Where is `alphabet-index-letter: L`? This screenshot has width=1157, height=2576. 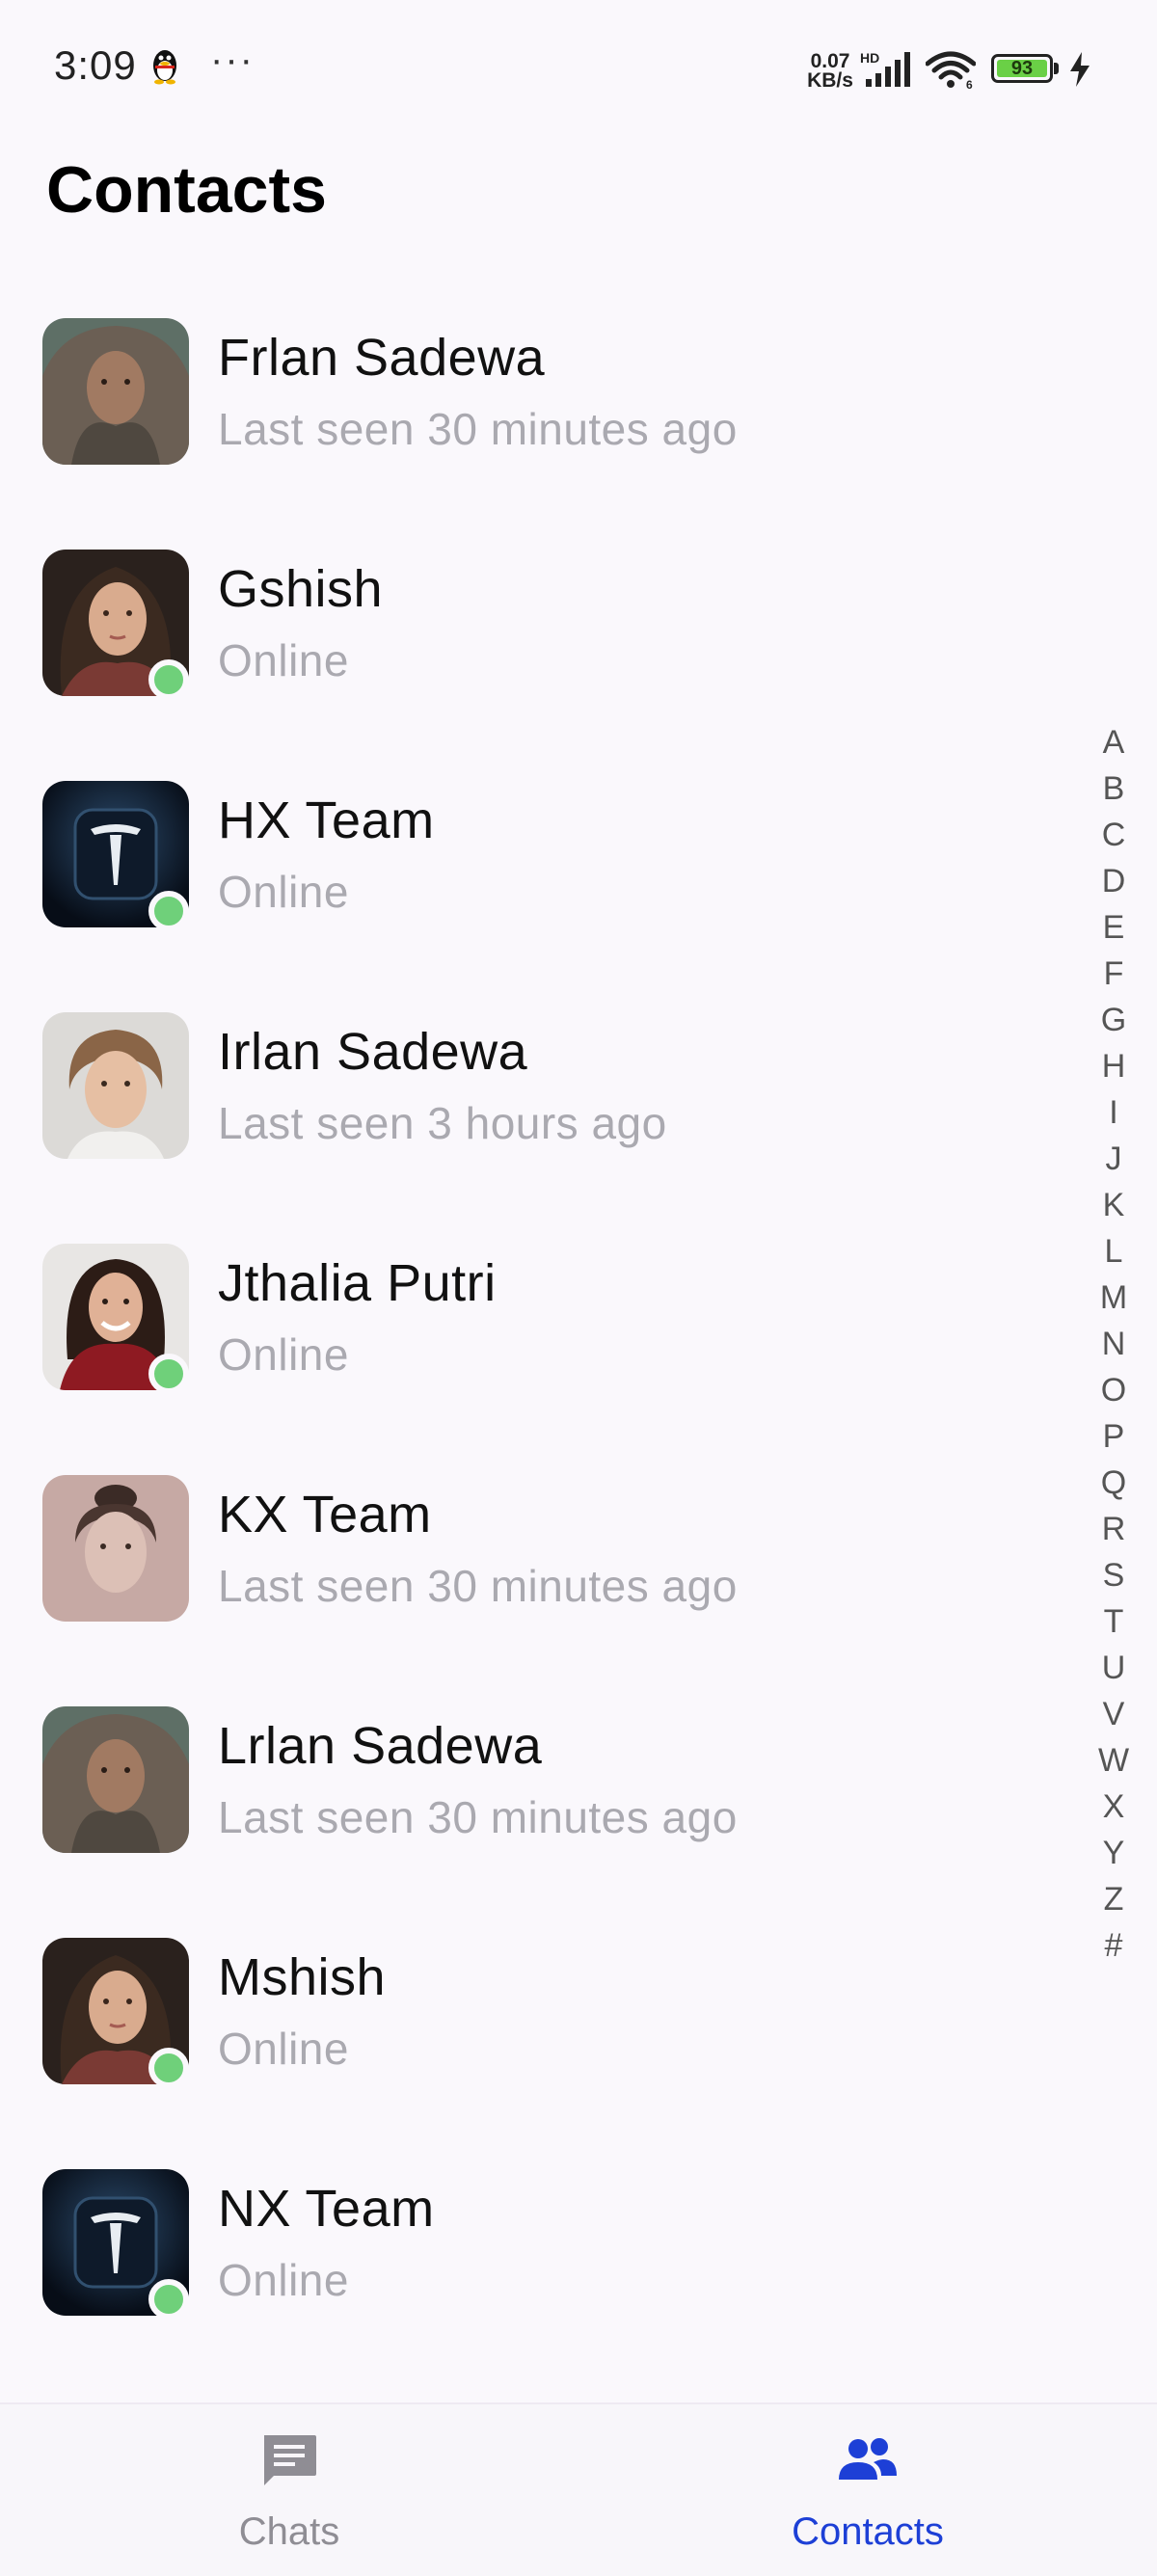 alphabet-index-letter: L is located at coordinates (1114, 1252).